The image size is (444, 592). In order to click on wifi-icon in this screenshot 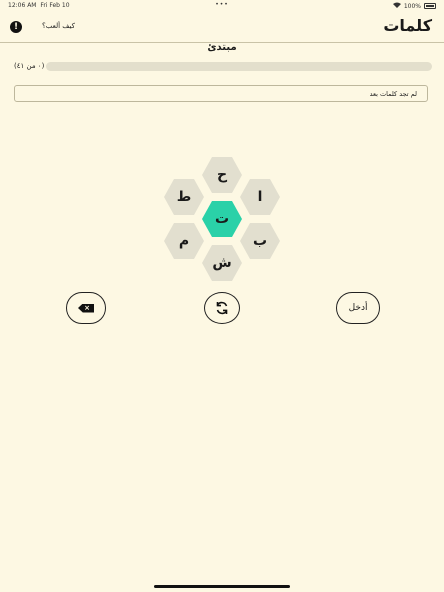, I will do `click(396, 6)`.